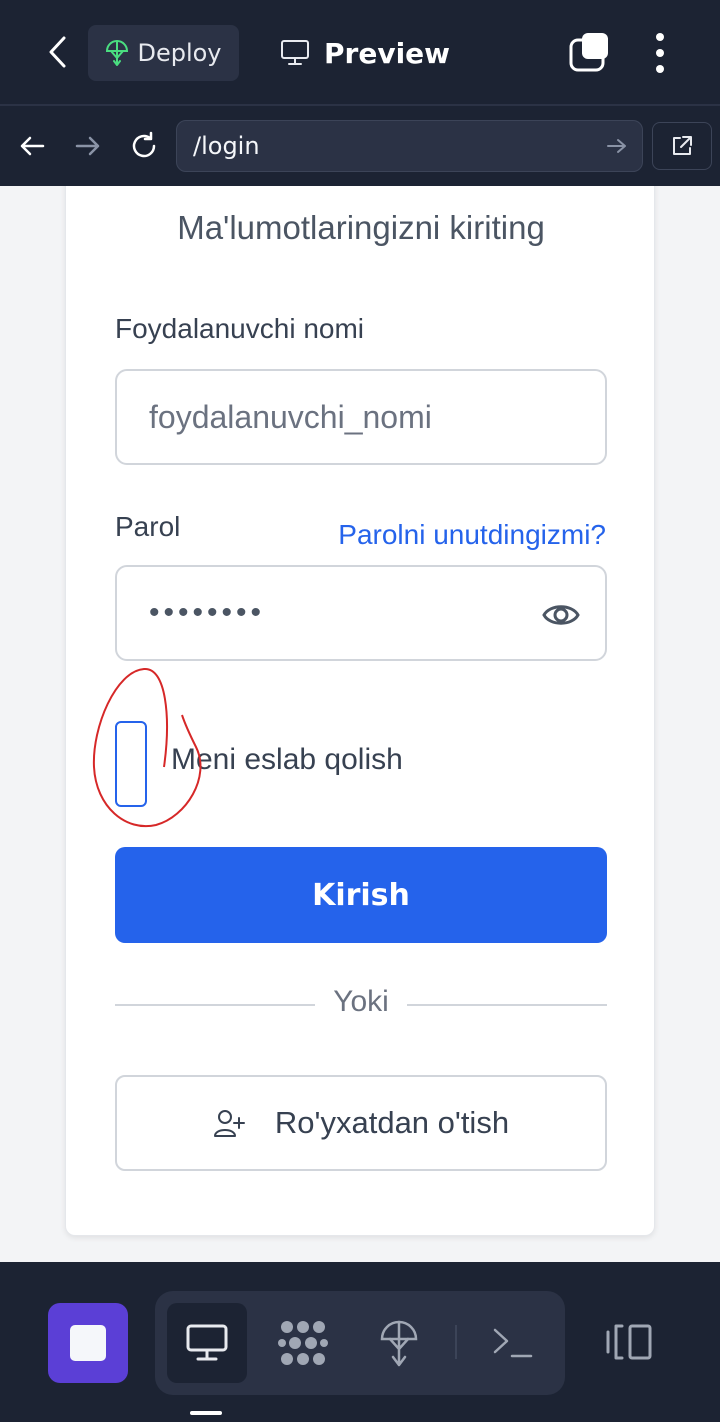  Describe the element at coordinates (387, 53) in the screenshot. I see `preview-label: Preview` at that location.